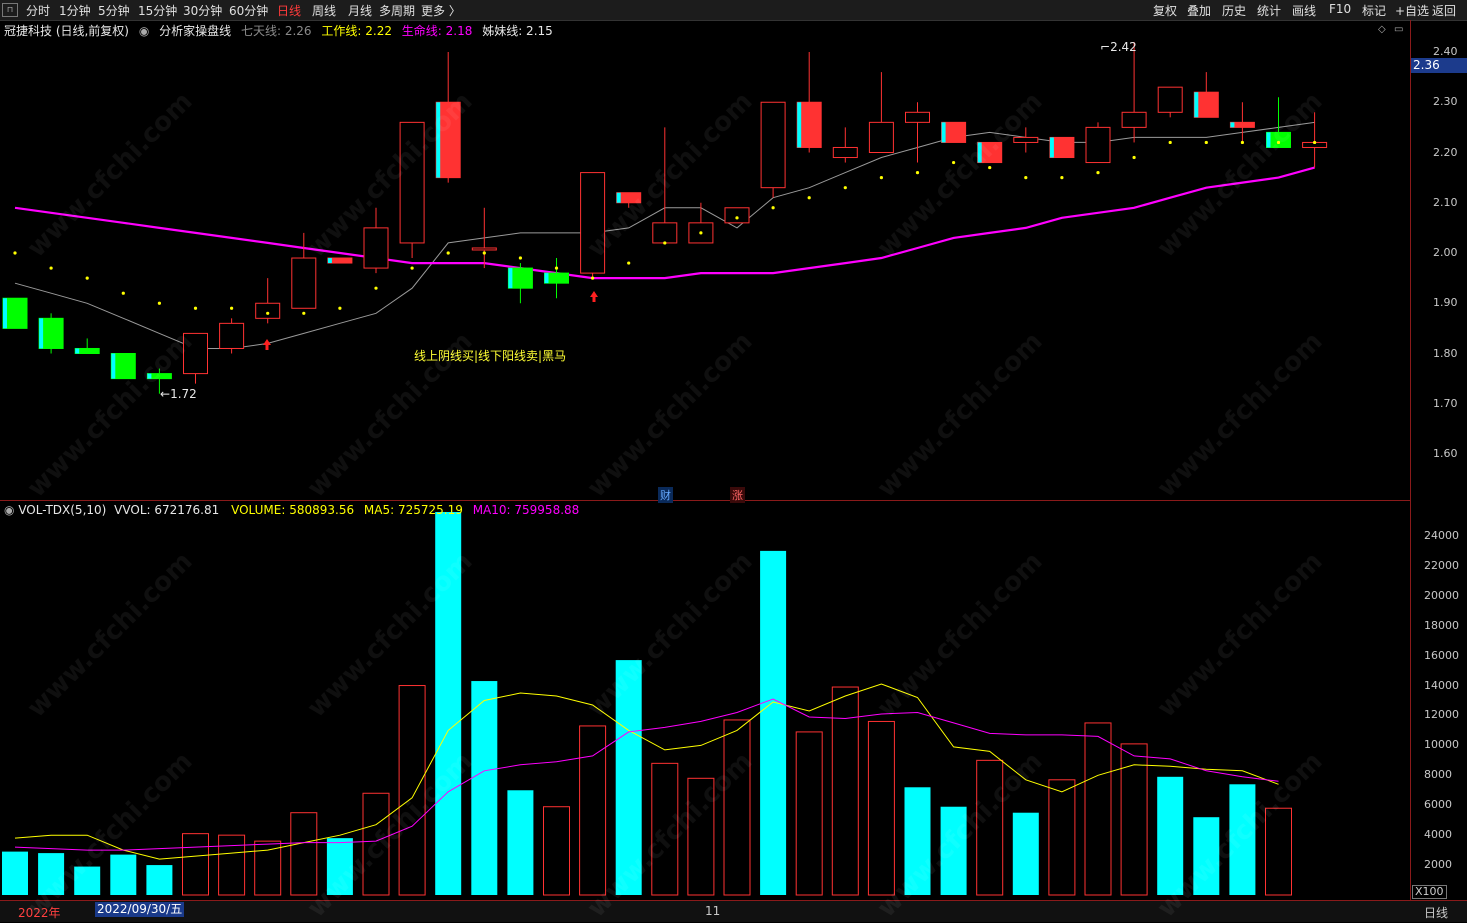 The image size is (1467, 923). What do you see at coordinates (114, 10) in the screenshot?
I see `tab-2: 5分钟` at bounding box center [114, 10].